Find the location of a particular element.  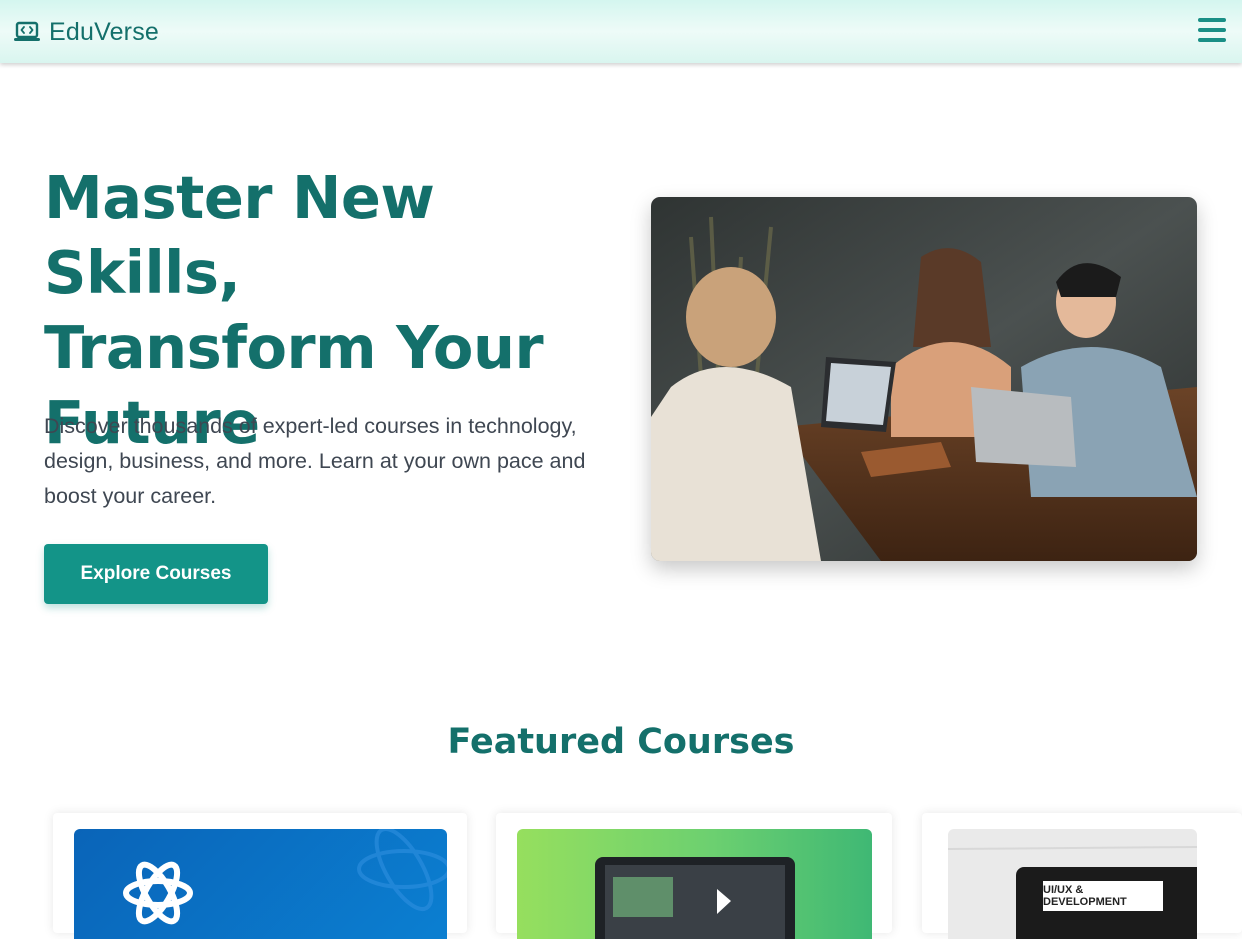

featured-courses-title: Featured Courses is located at coordinates (621, 742).